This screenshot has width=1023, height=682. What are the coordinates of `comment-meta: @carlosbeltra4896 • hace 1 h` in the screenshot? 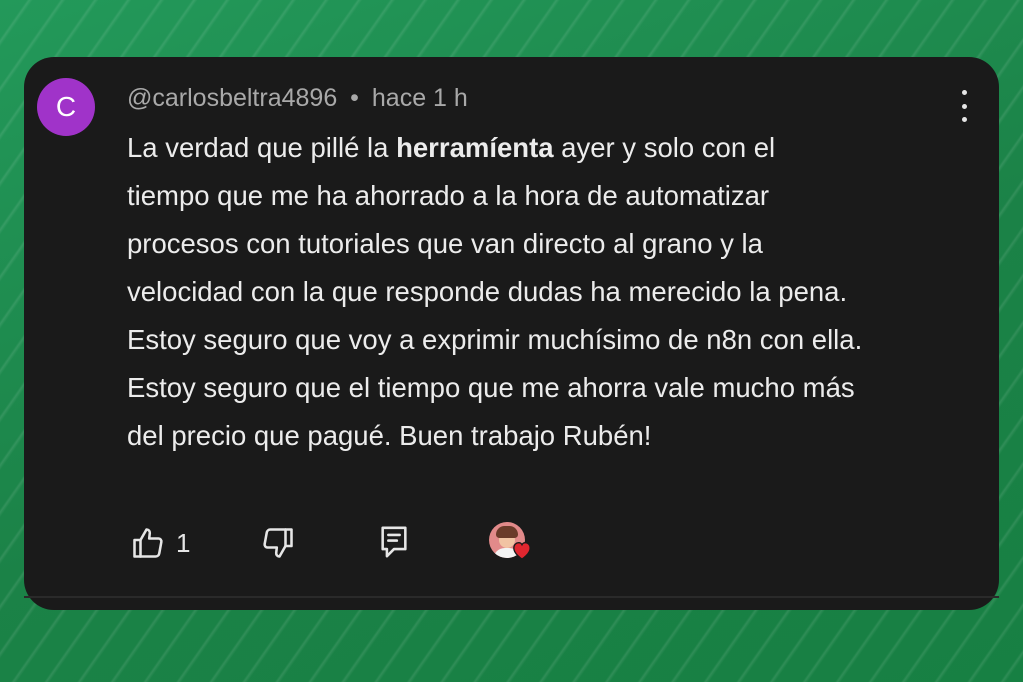 It's located at (297, 98).